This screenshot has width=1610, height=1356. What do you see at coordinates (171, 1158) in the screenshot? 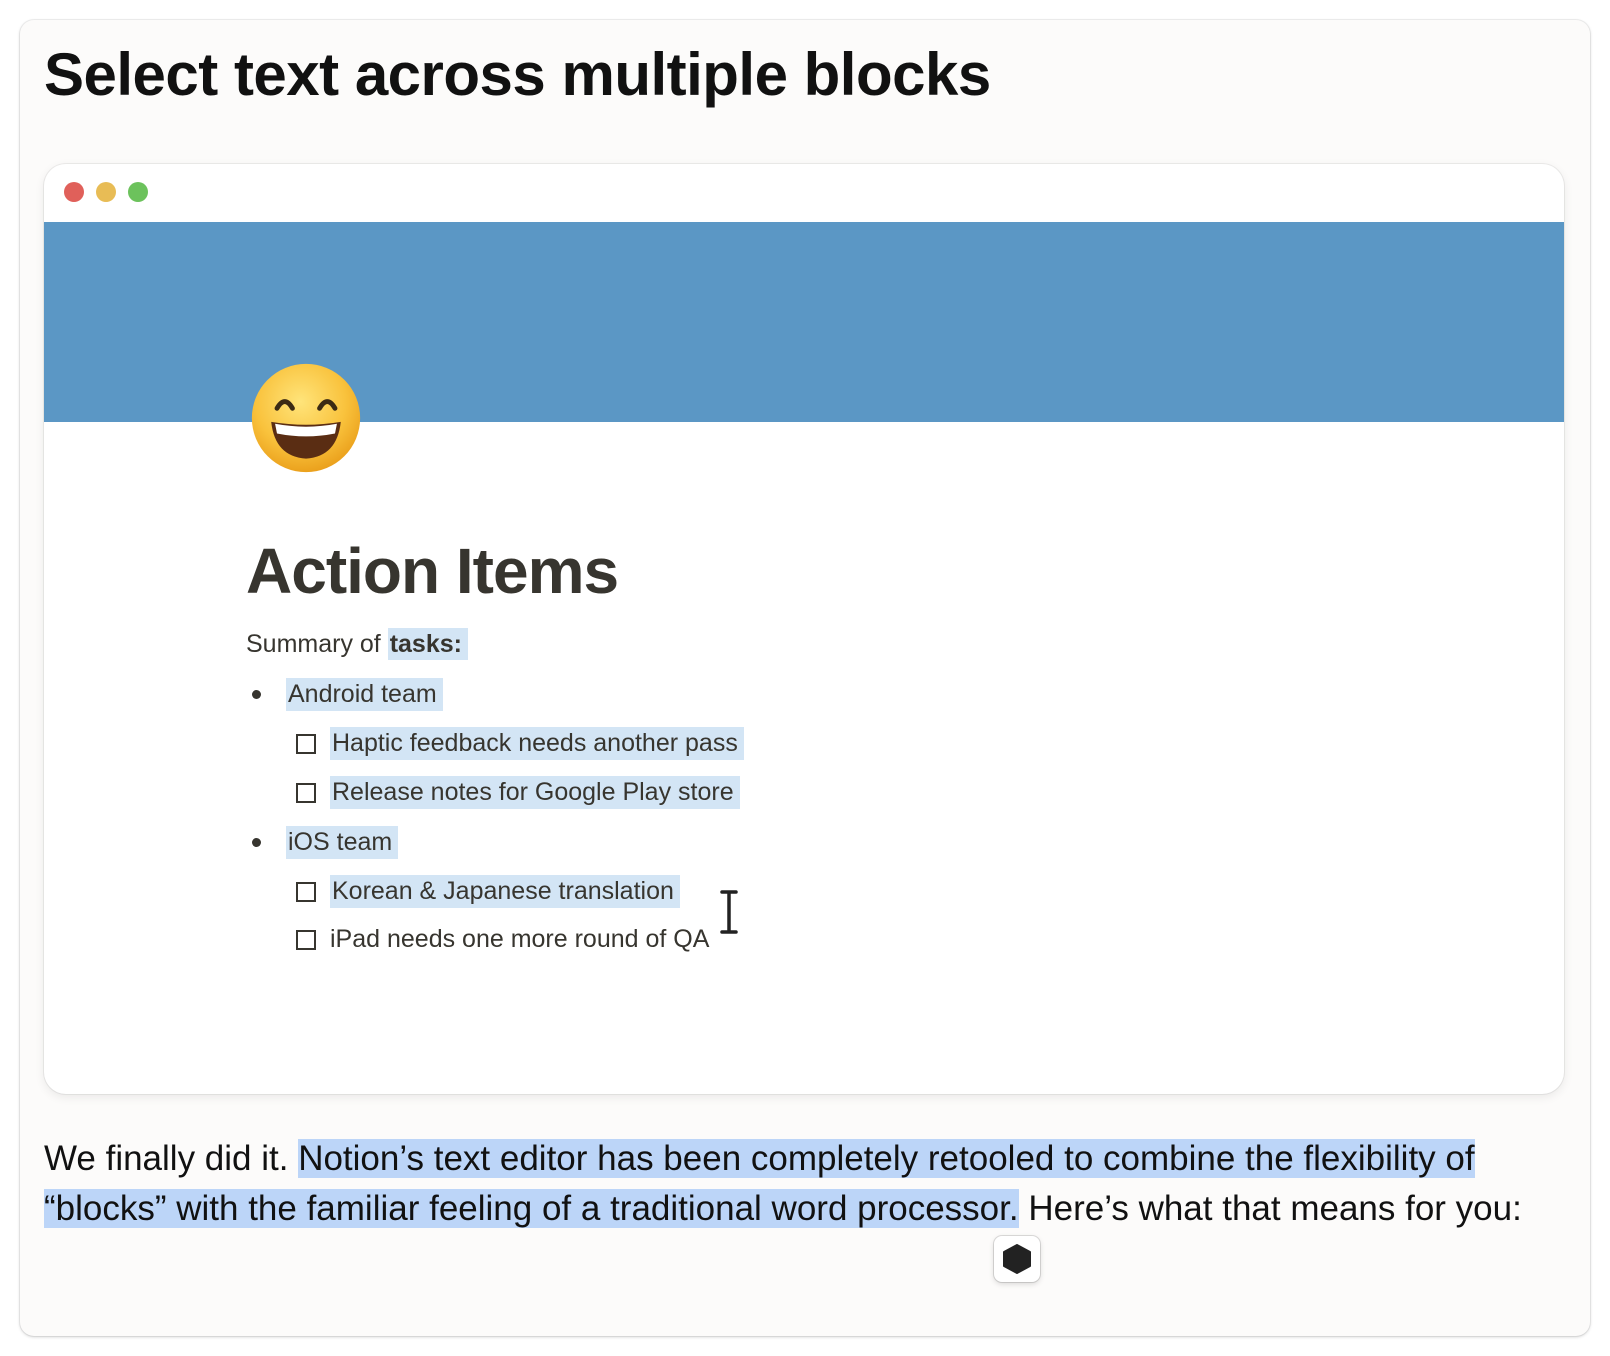
I see `body-text-before: We finally did it.` at bounding box center [171, 1158].